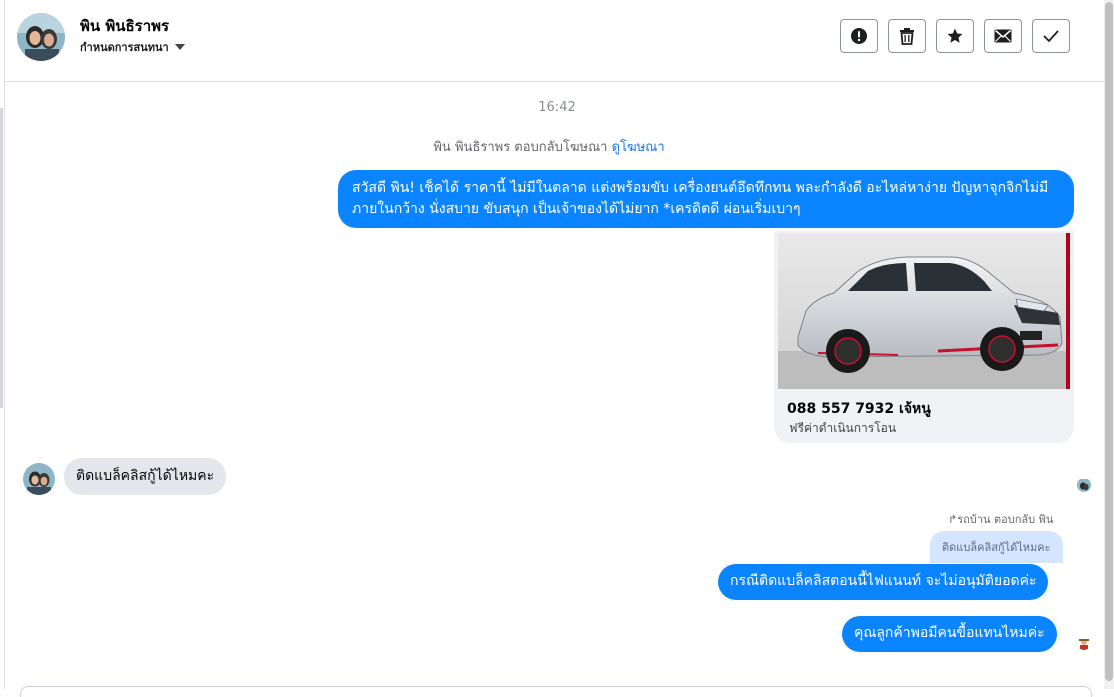  I want to click on reply-indicator: ↱รถบ้าน ตอบกลับ พิน, so click(1000, 519).